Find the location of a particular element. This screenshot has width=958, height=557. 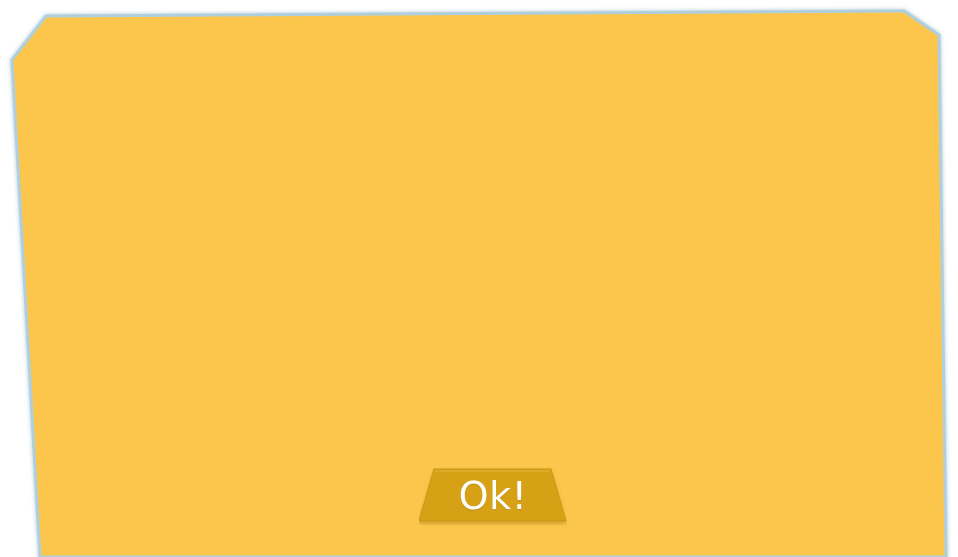

ok-button-label: Ok! is located at coordinates (493, 496).